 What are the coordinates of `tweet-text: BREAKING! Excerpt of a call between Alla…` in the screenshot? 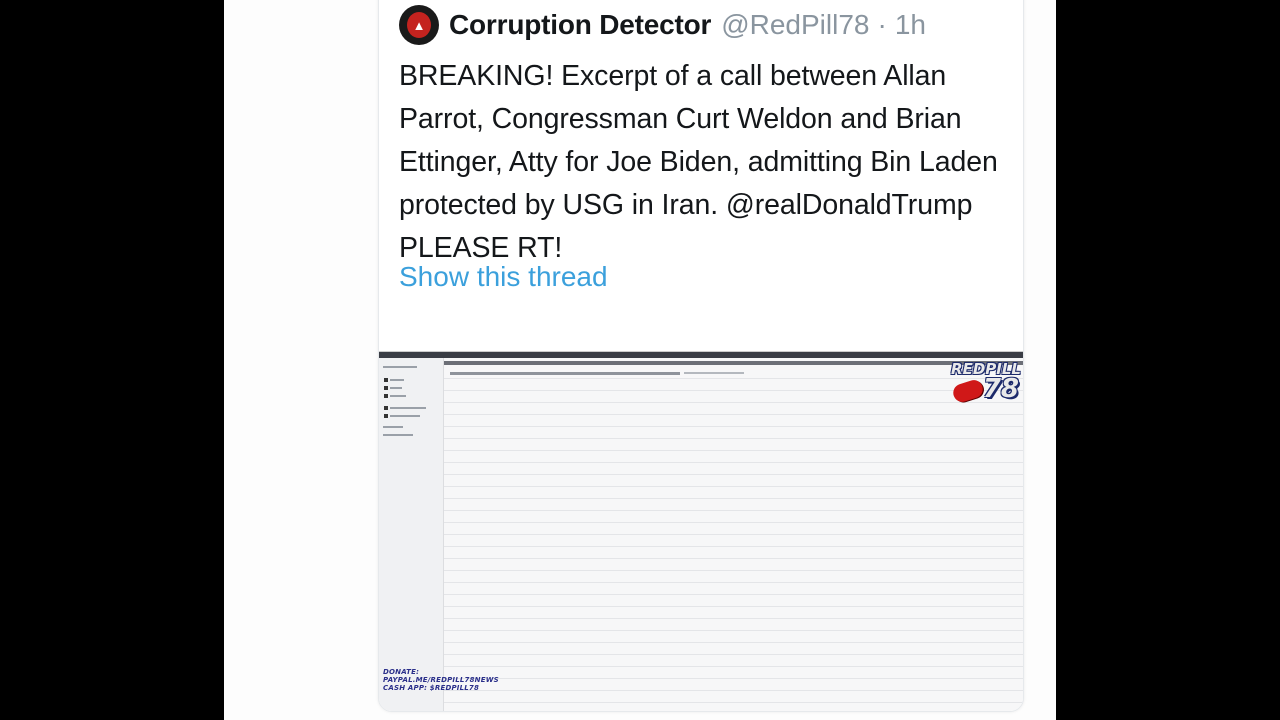 It's located at (698, 162).